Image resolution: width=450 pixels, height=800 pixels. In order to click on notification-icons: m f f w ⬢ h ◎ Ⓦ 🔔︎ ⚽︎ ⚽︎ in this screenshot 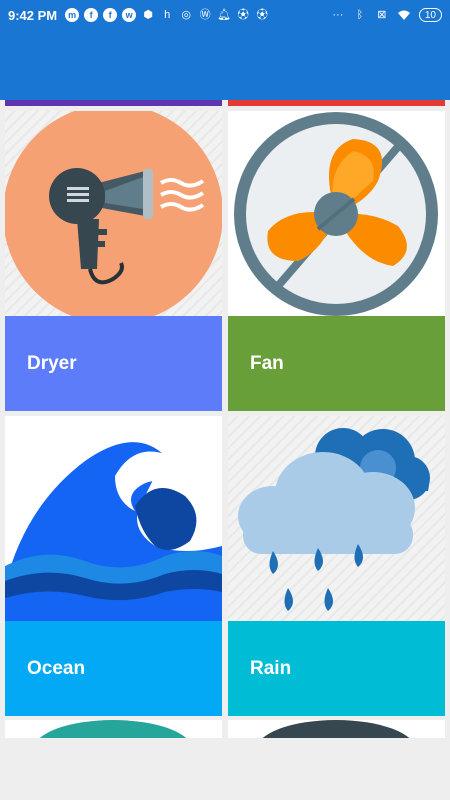, I will do `click(167, 15)`.